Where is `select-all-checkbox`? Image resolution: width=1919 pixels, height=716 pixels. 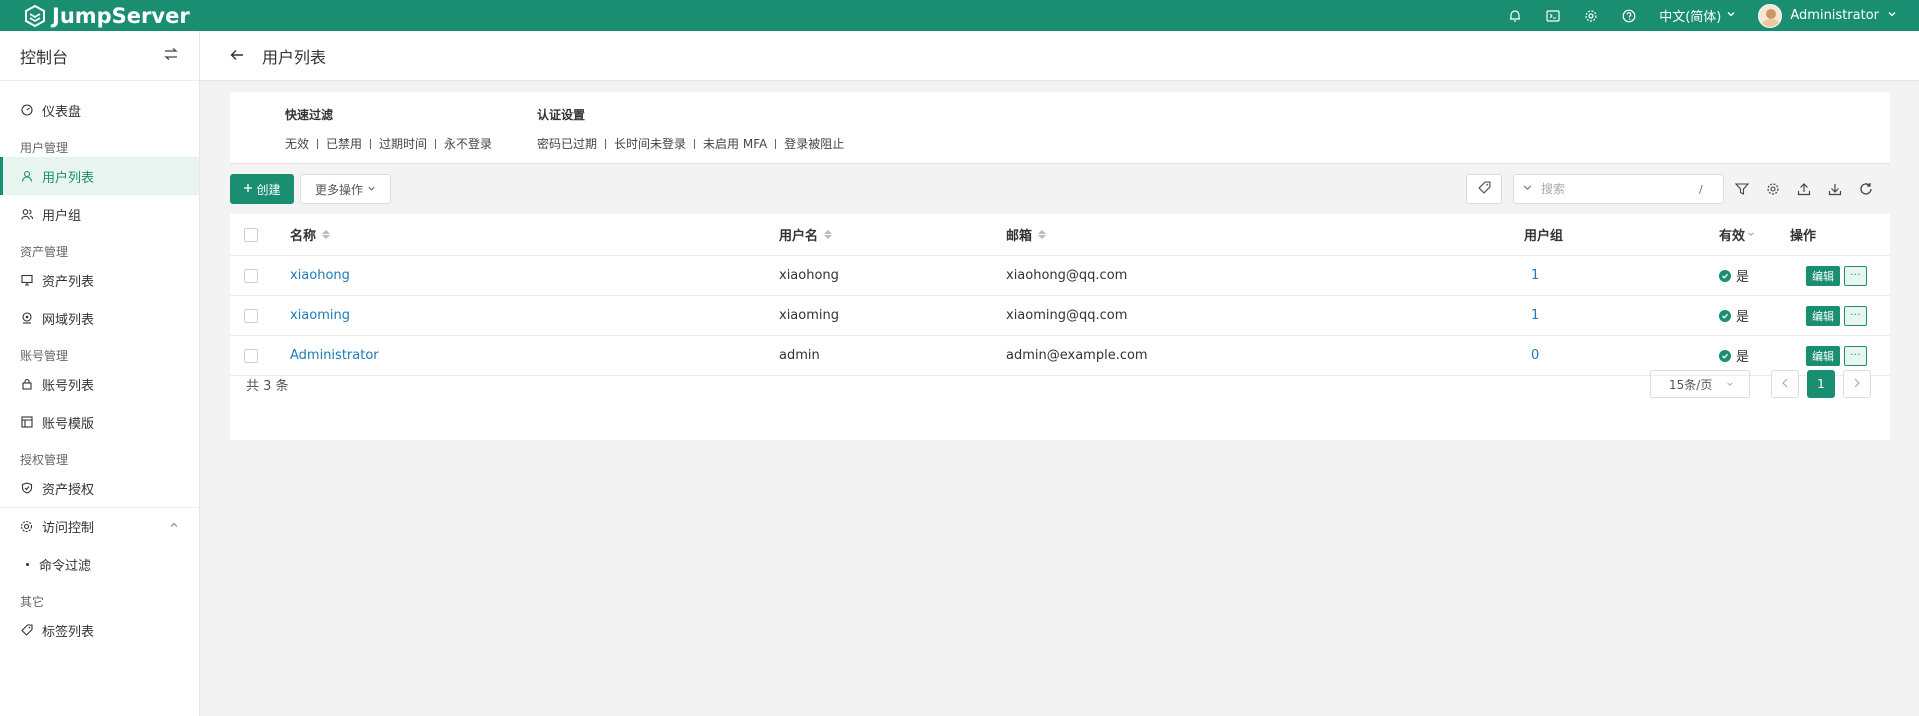 select-all-checkbox is located at coordinates (251, 234).